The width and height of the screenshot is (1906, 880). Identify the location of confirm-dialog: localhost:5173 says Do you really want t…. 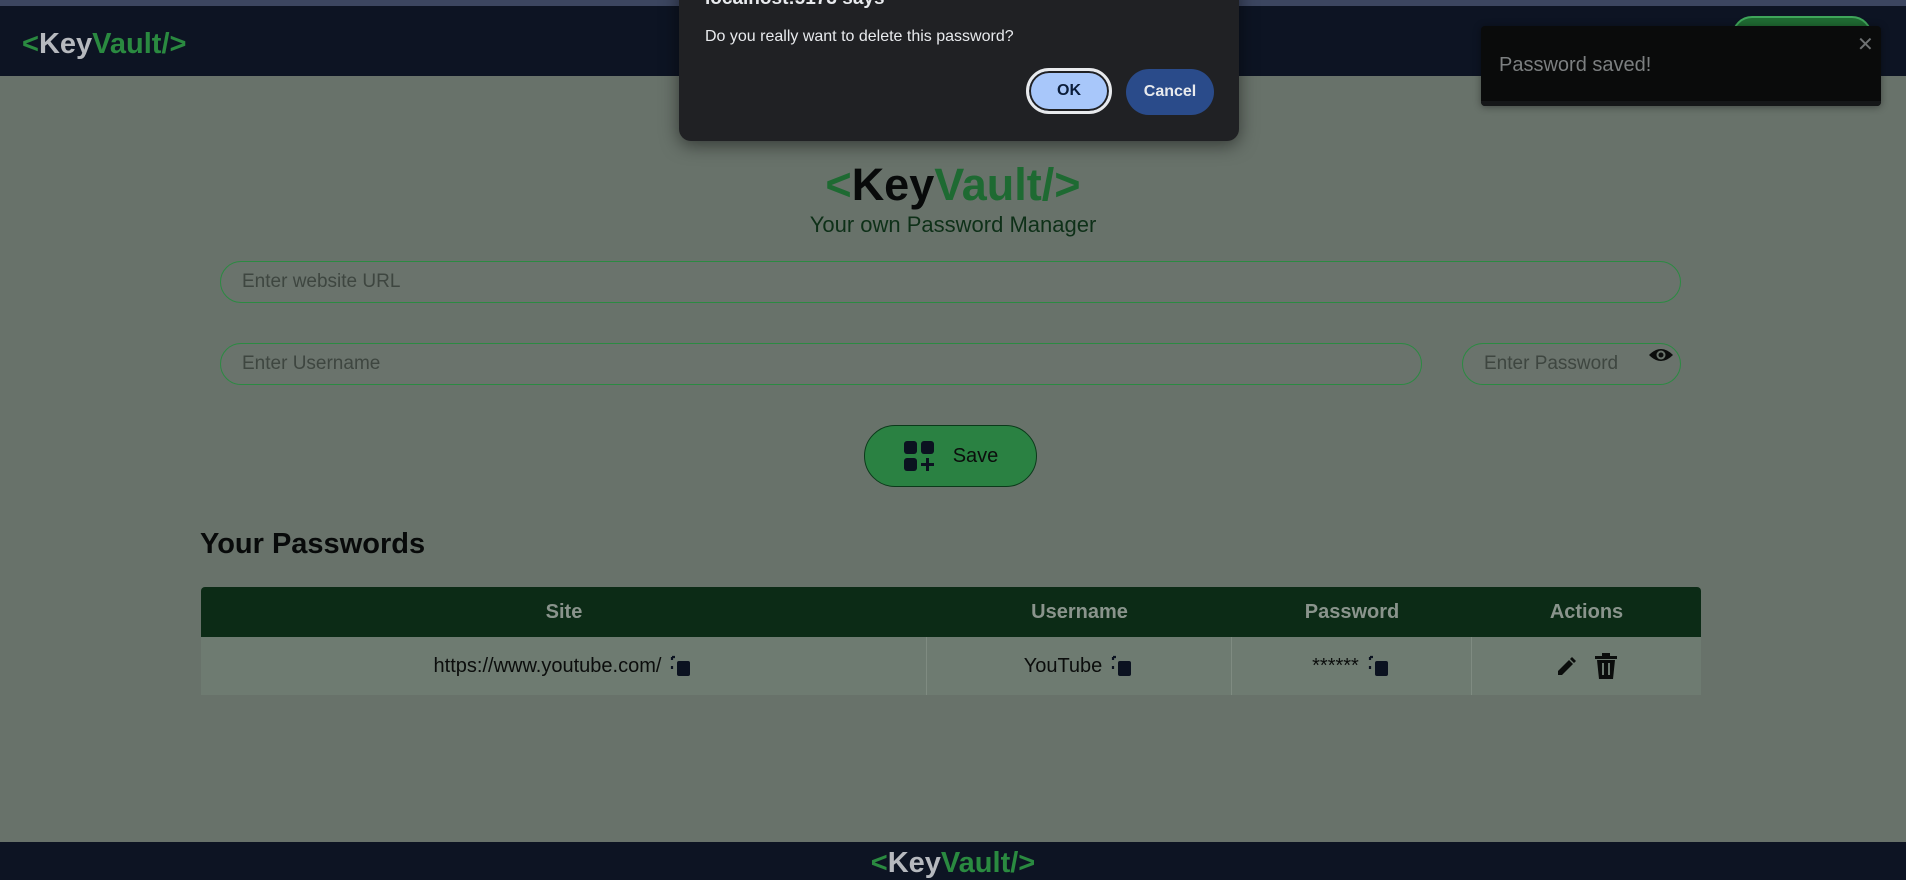
(959, 70).